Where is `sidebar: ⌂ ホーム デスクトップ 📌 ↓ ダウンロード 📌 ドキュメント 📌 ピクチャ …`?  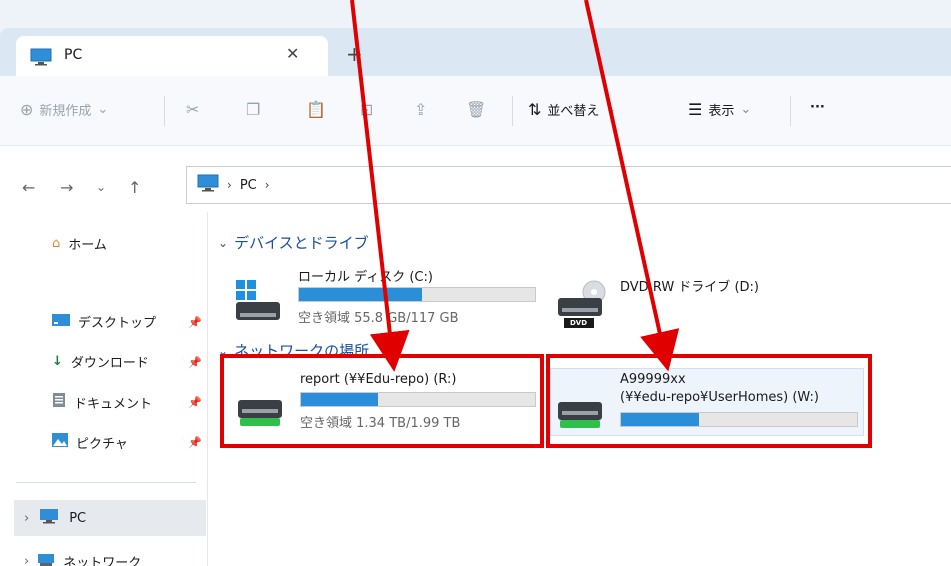 sidebar: ⌂ ホーム デスクトップ 📌 ↓ ダウンロード 📌 ドキュメント 📌 ピクチャ … is located at coordinates (104, 389).